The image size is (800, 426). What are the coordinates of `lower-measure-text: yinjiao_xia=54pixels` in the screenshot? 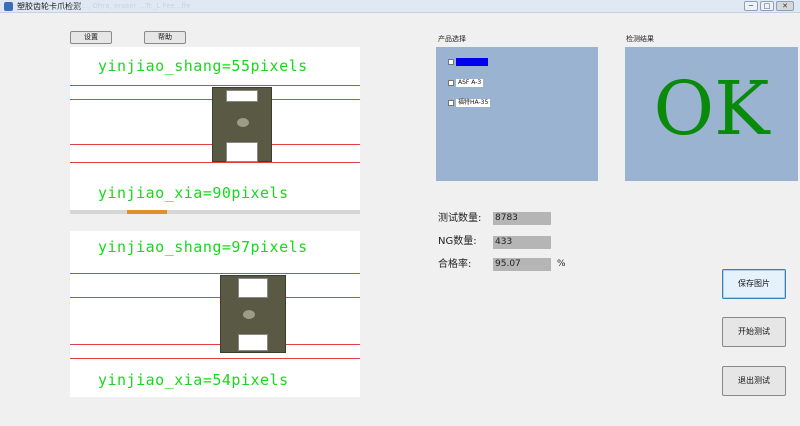 It's located at (193, 380).